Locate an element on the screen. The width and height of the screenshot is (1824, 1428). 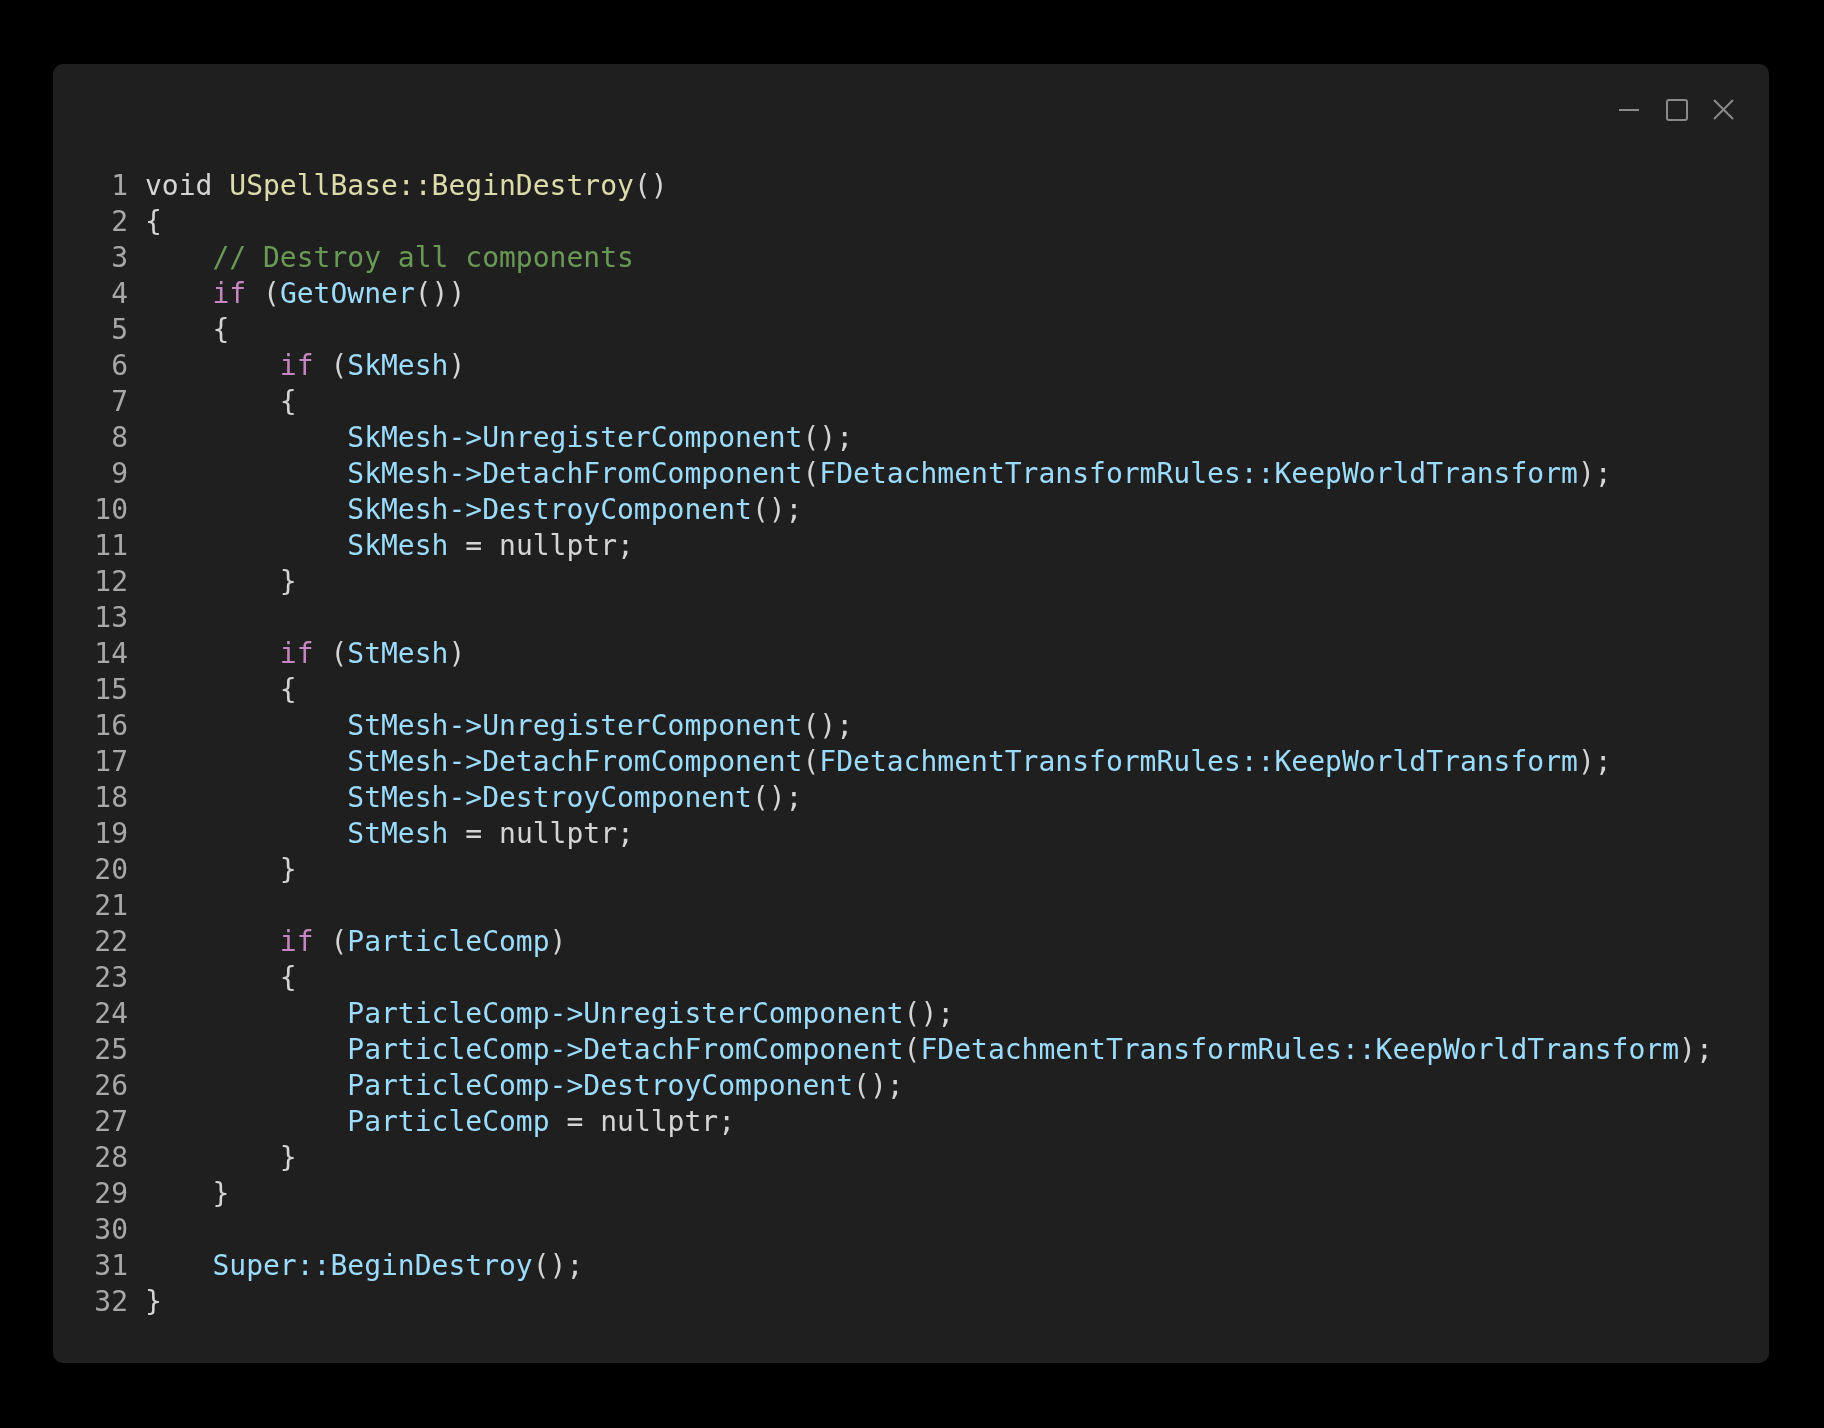
line-number: 31 is located at coordinates (111, 1266).